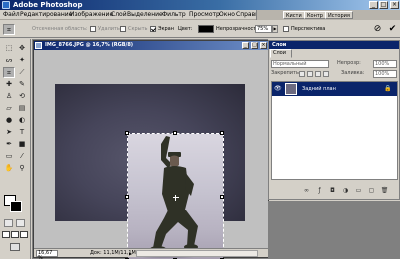 The width and height of the screenshot is (400, 259). What do you see at coordinates (9, 96) in the screenshot?
I see `clone-stamp-tool-icon: ♙` at bounding box center [9, 96].